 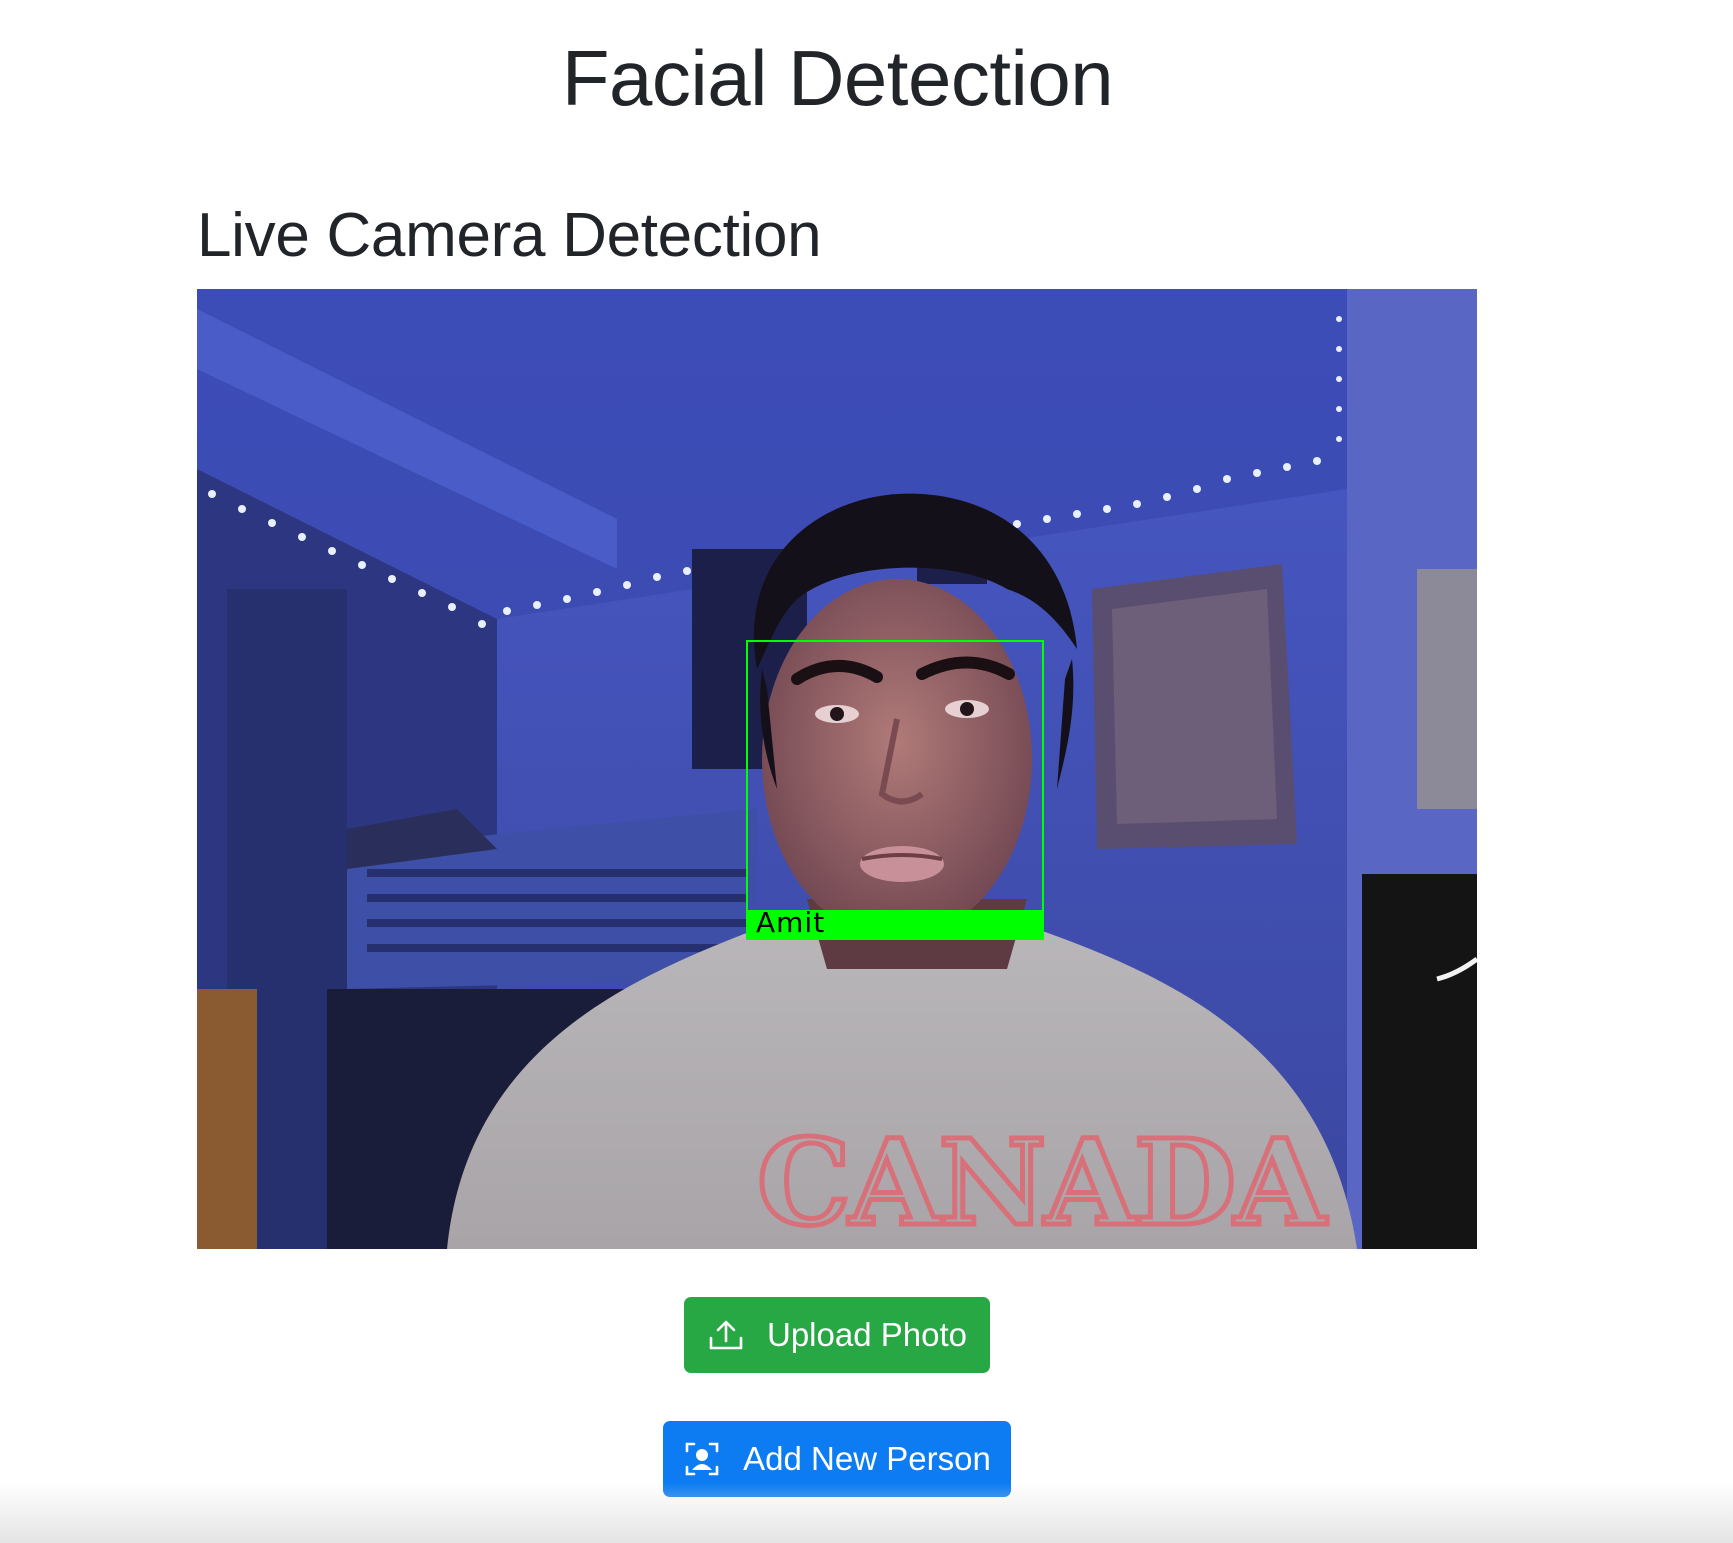 I want to click on add-new-person-button: Add New Person, so click(x=837, y=1459).